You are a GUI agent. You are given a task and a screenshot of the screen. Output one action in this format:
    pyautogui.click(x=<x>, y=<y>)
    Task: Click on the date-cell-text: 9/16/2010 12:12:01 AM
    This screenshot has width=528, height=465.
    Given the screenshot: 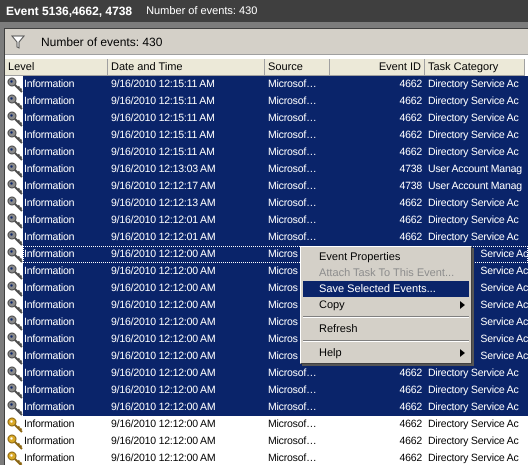 What is the action you would take?
    pyautogui.click(x=163, y=220)
    